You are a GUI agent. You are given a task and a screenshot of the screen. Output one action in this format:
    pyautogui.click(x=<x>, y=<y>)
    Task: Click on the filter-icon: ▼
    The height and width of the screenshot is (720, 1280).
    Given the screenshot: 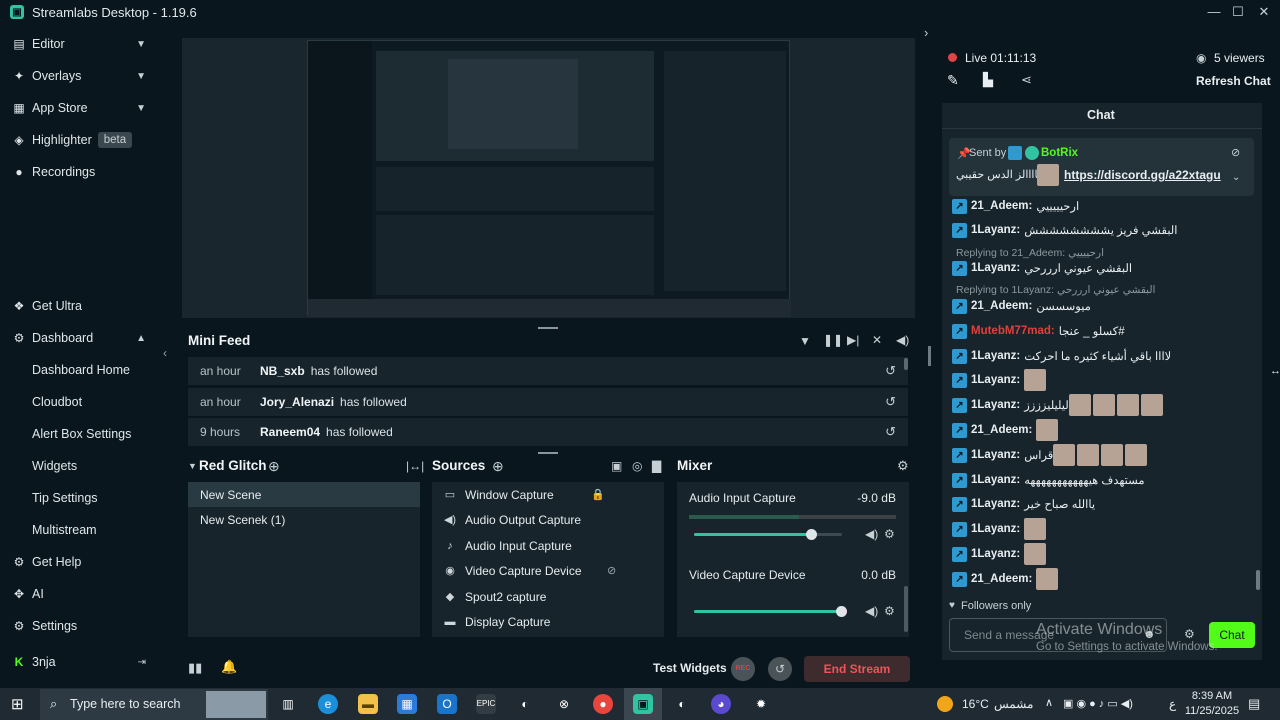 What is the action you would take?
    pyautogui.click(x=805, y=341)
    